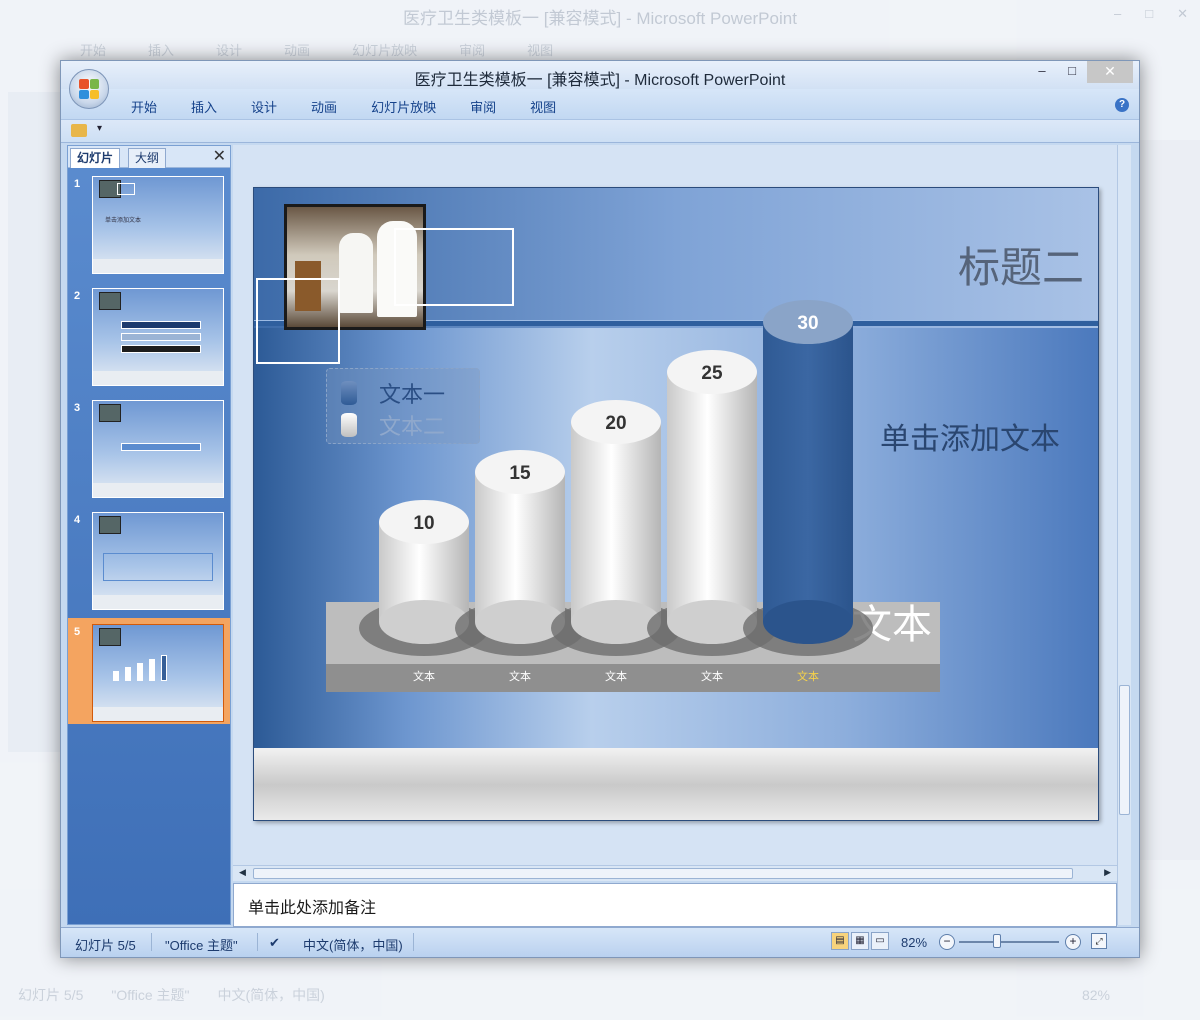  What do you see at coordinates (353, 944) in the screenshot?
I see `status-language: 中文(简体，中国)` at bounding box center [353, 944].